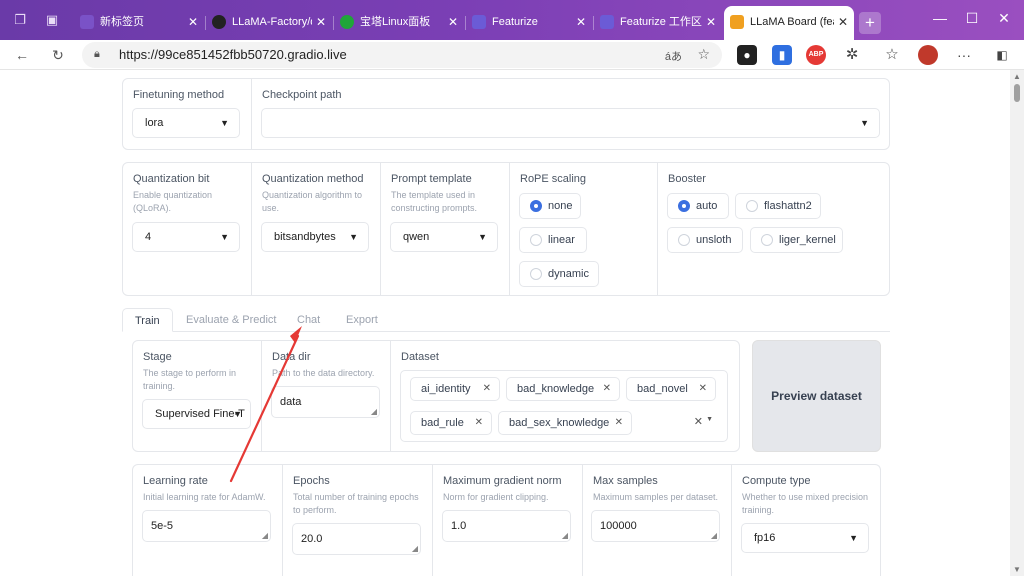  I want to click on booster-radio-liger-kernel: liger_kernel, so click(796, 240).